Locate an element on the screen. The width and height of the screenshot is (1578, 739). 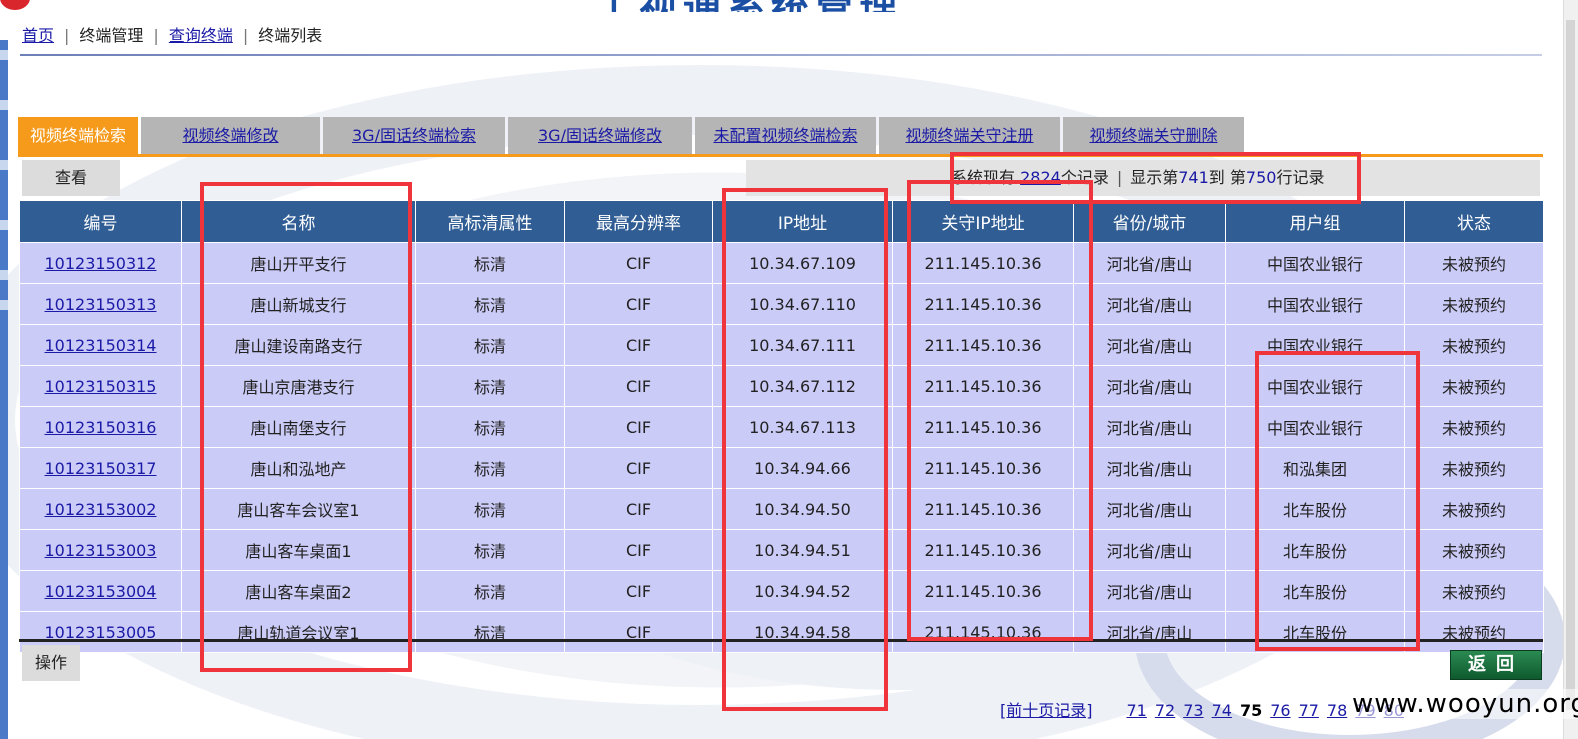
top-banner: 工视通系统管理 is located at coordinates (789, 6).